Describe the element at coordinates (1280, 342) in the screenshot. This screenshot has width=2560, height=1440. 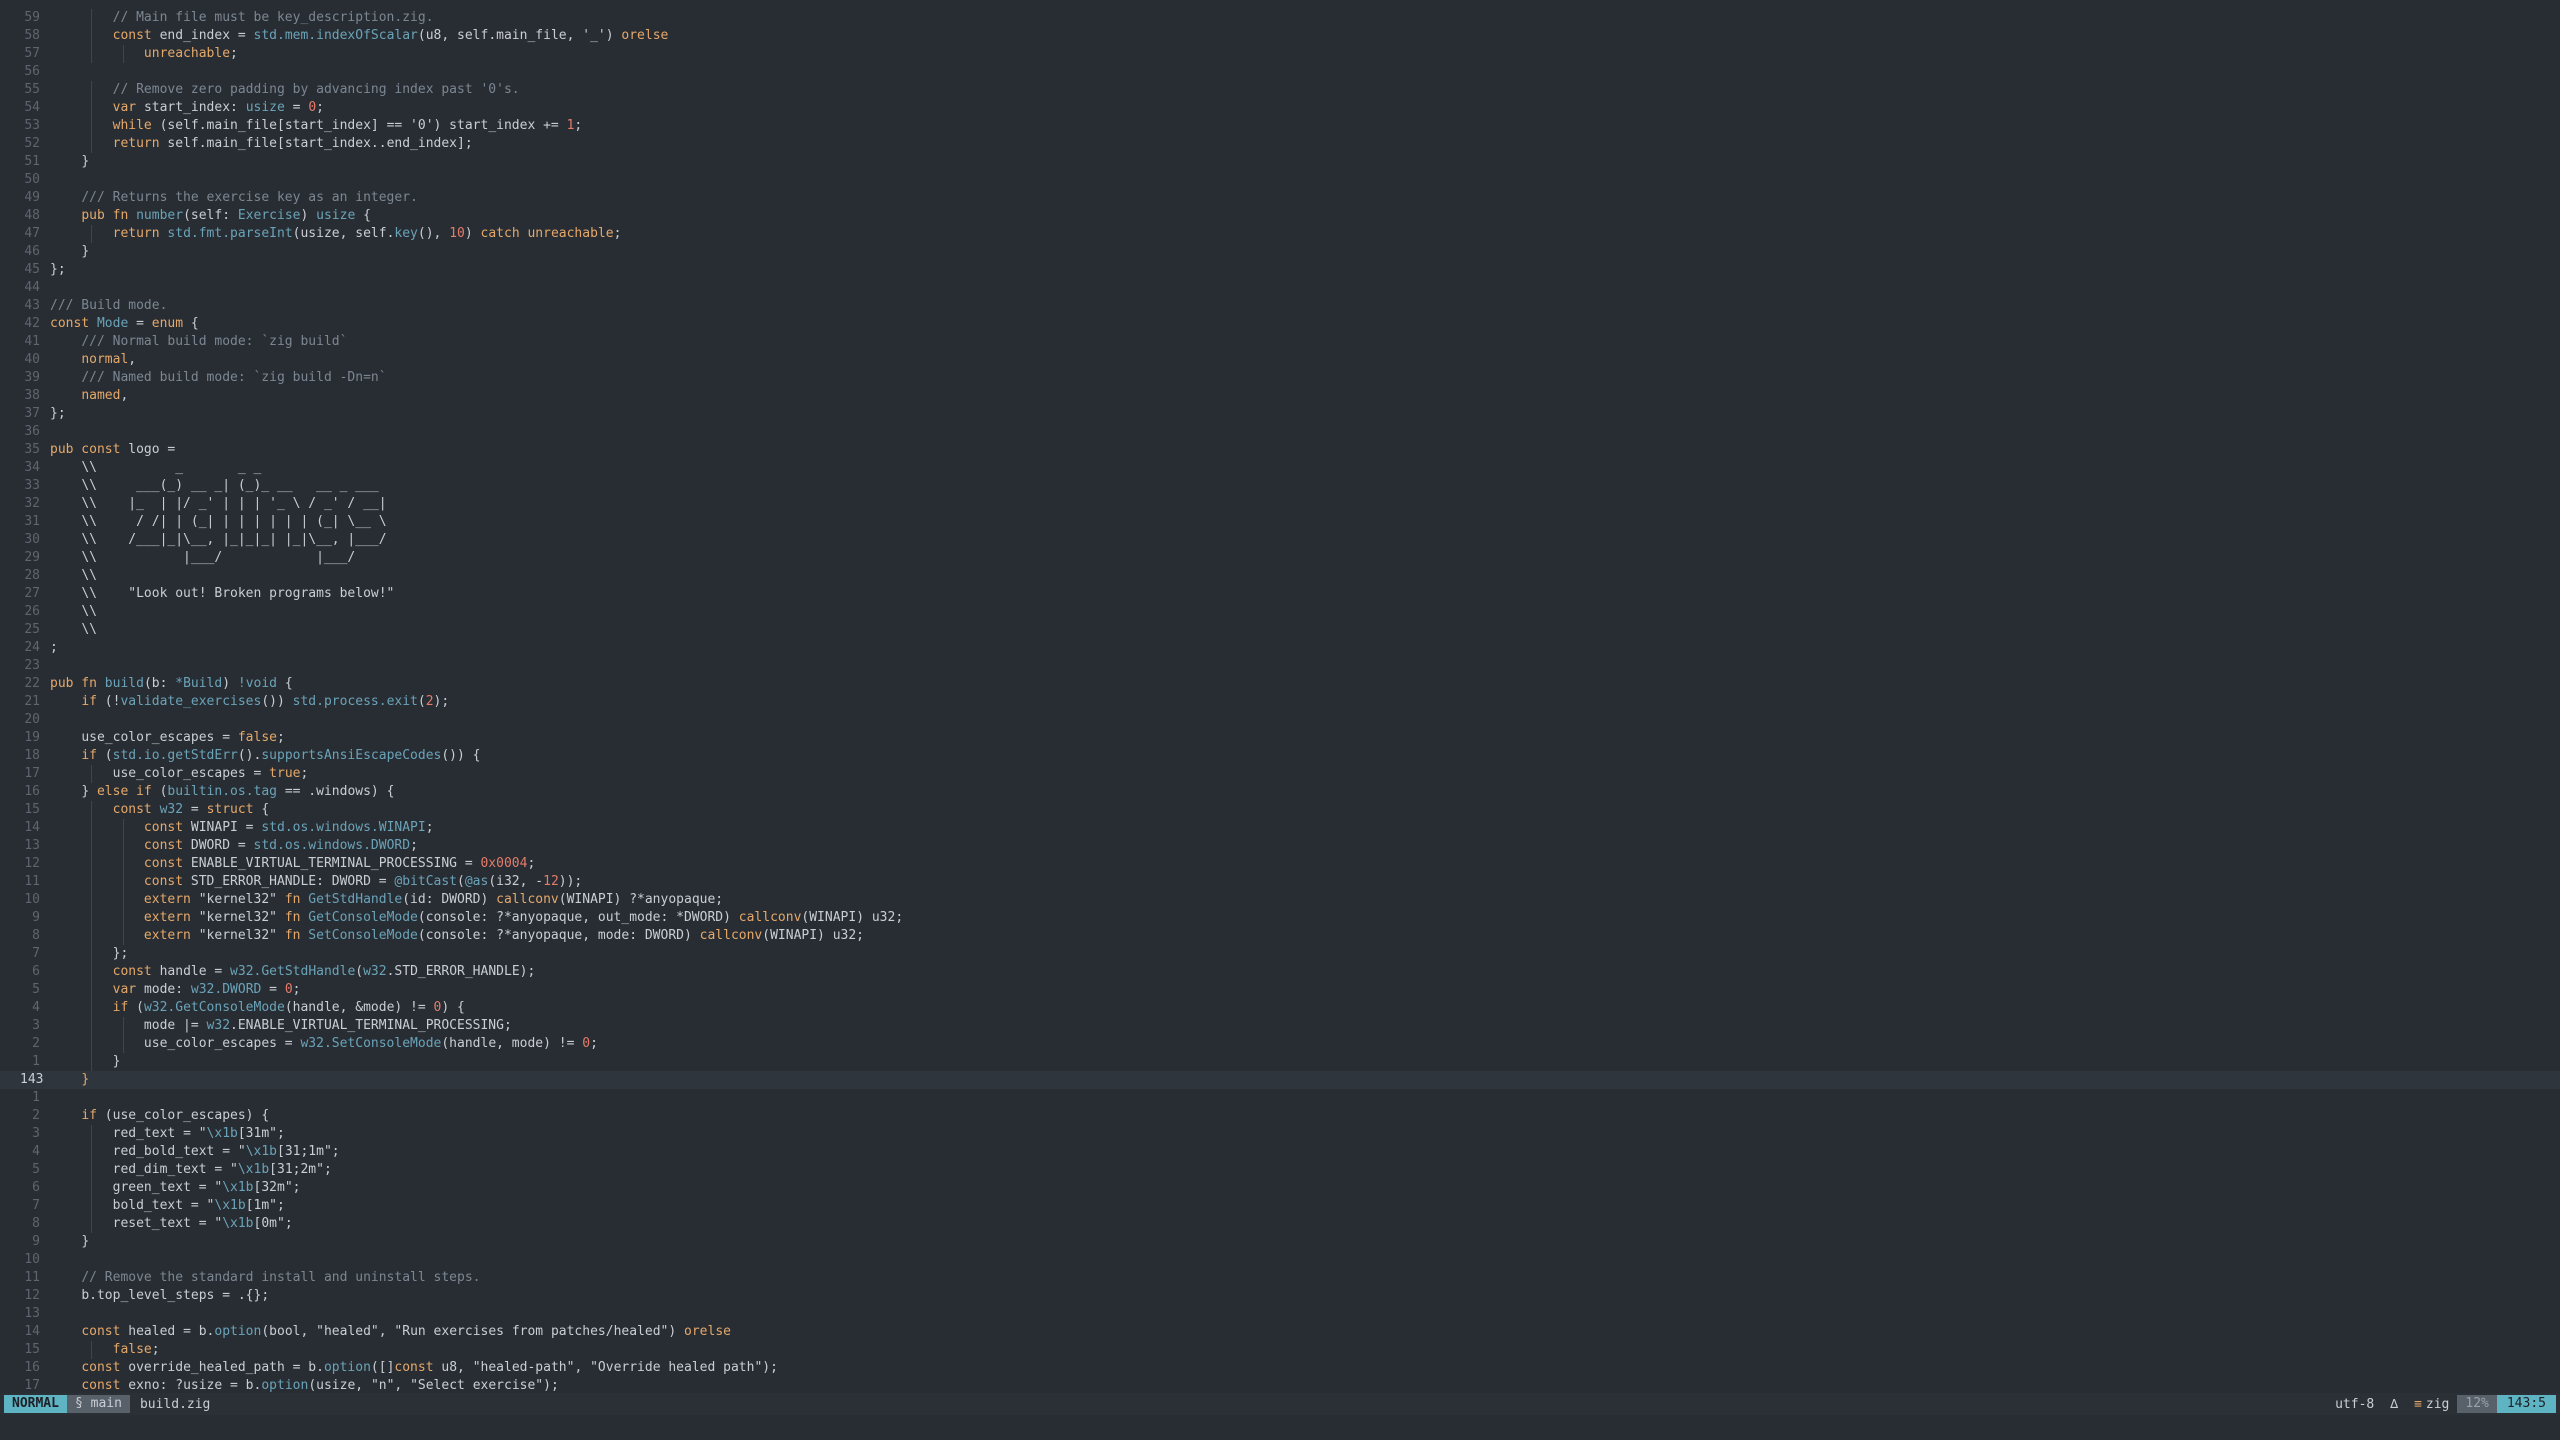
I see `code-line: 41 /// Normal build mode: `zig build`` at that location.